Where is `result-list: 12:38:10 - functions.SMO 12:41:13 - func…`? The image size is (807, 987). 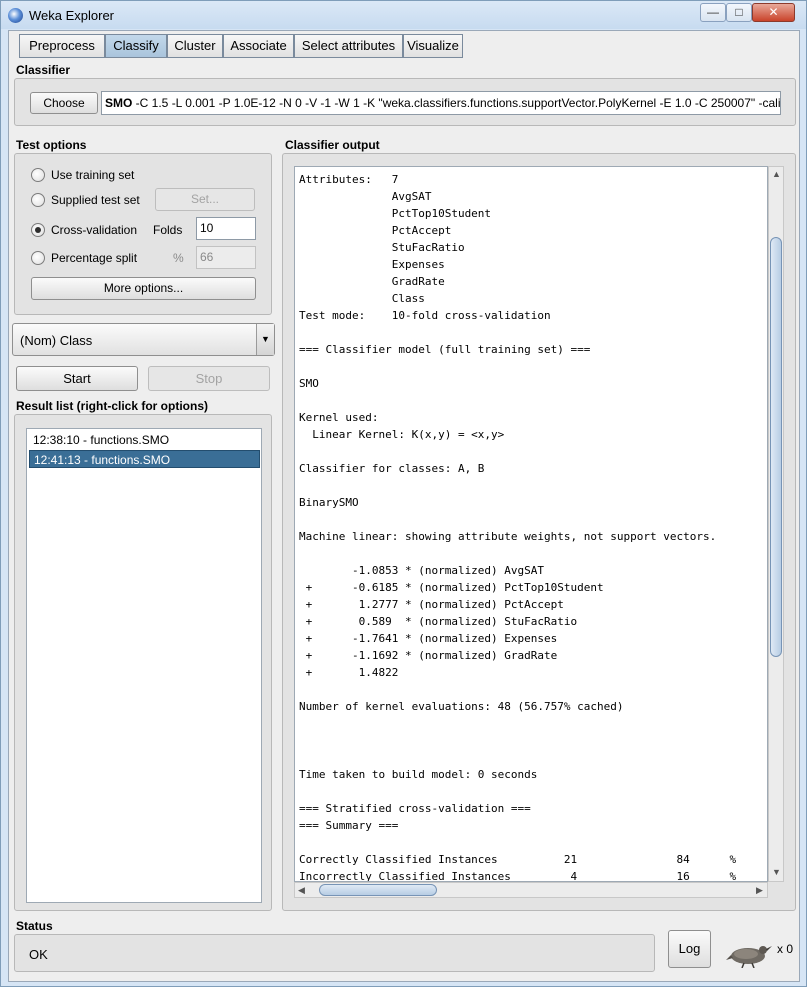 result-list: 12:38:10 - functions.SMO 12:41:13 - func… is located at coordinates (144, 665).